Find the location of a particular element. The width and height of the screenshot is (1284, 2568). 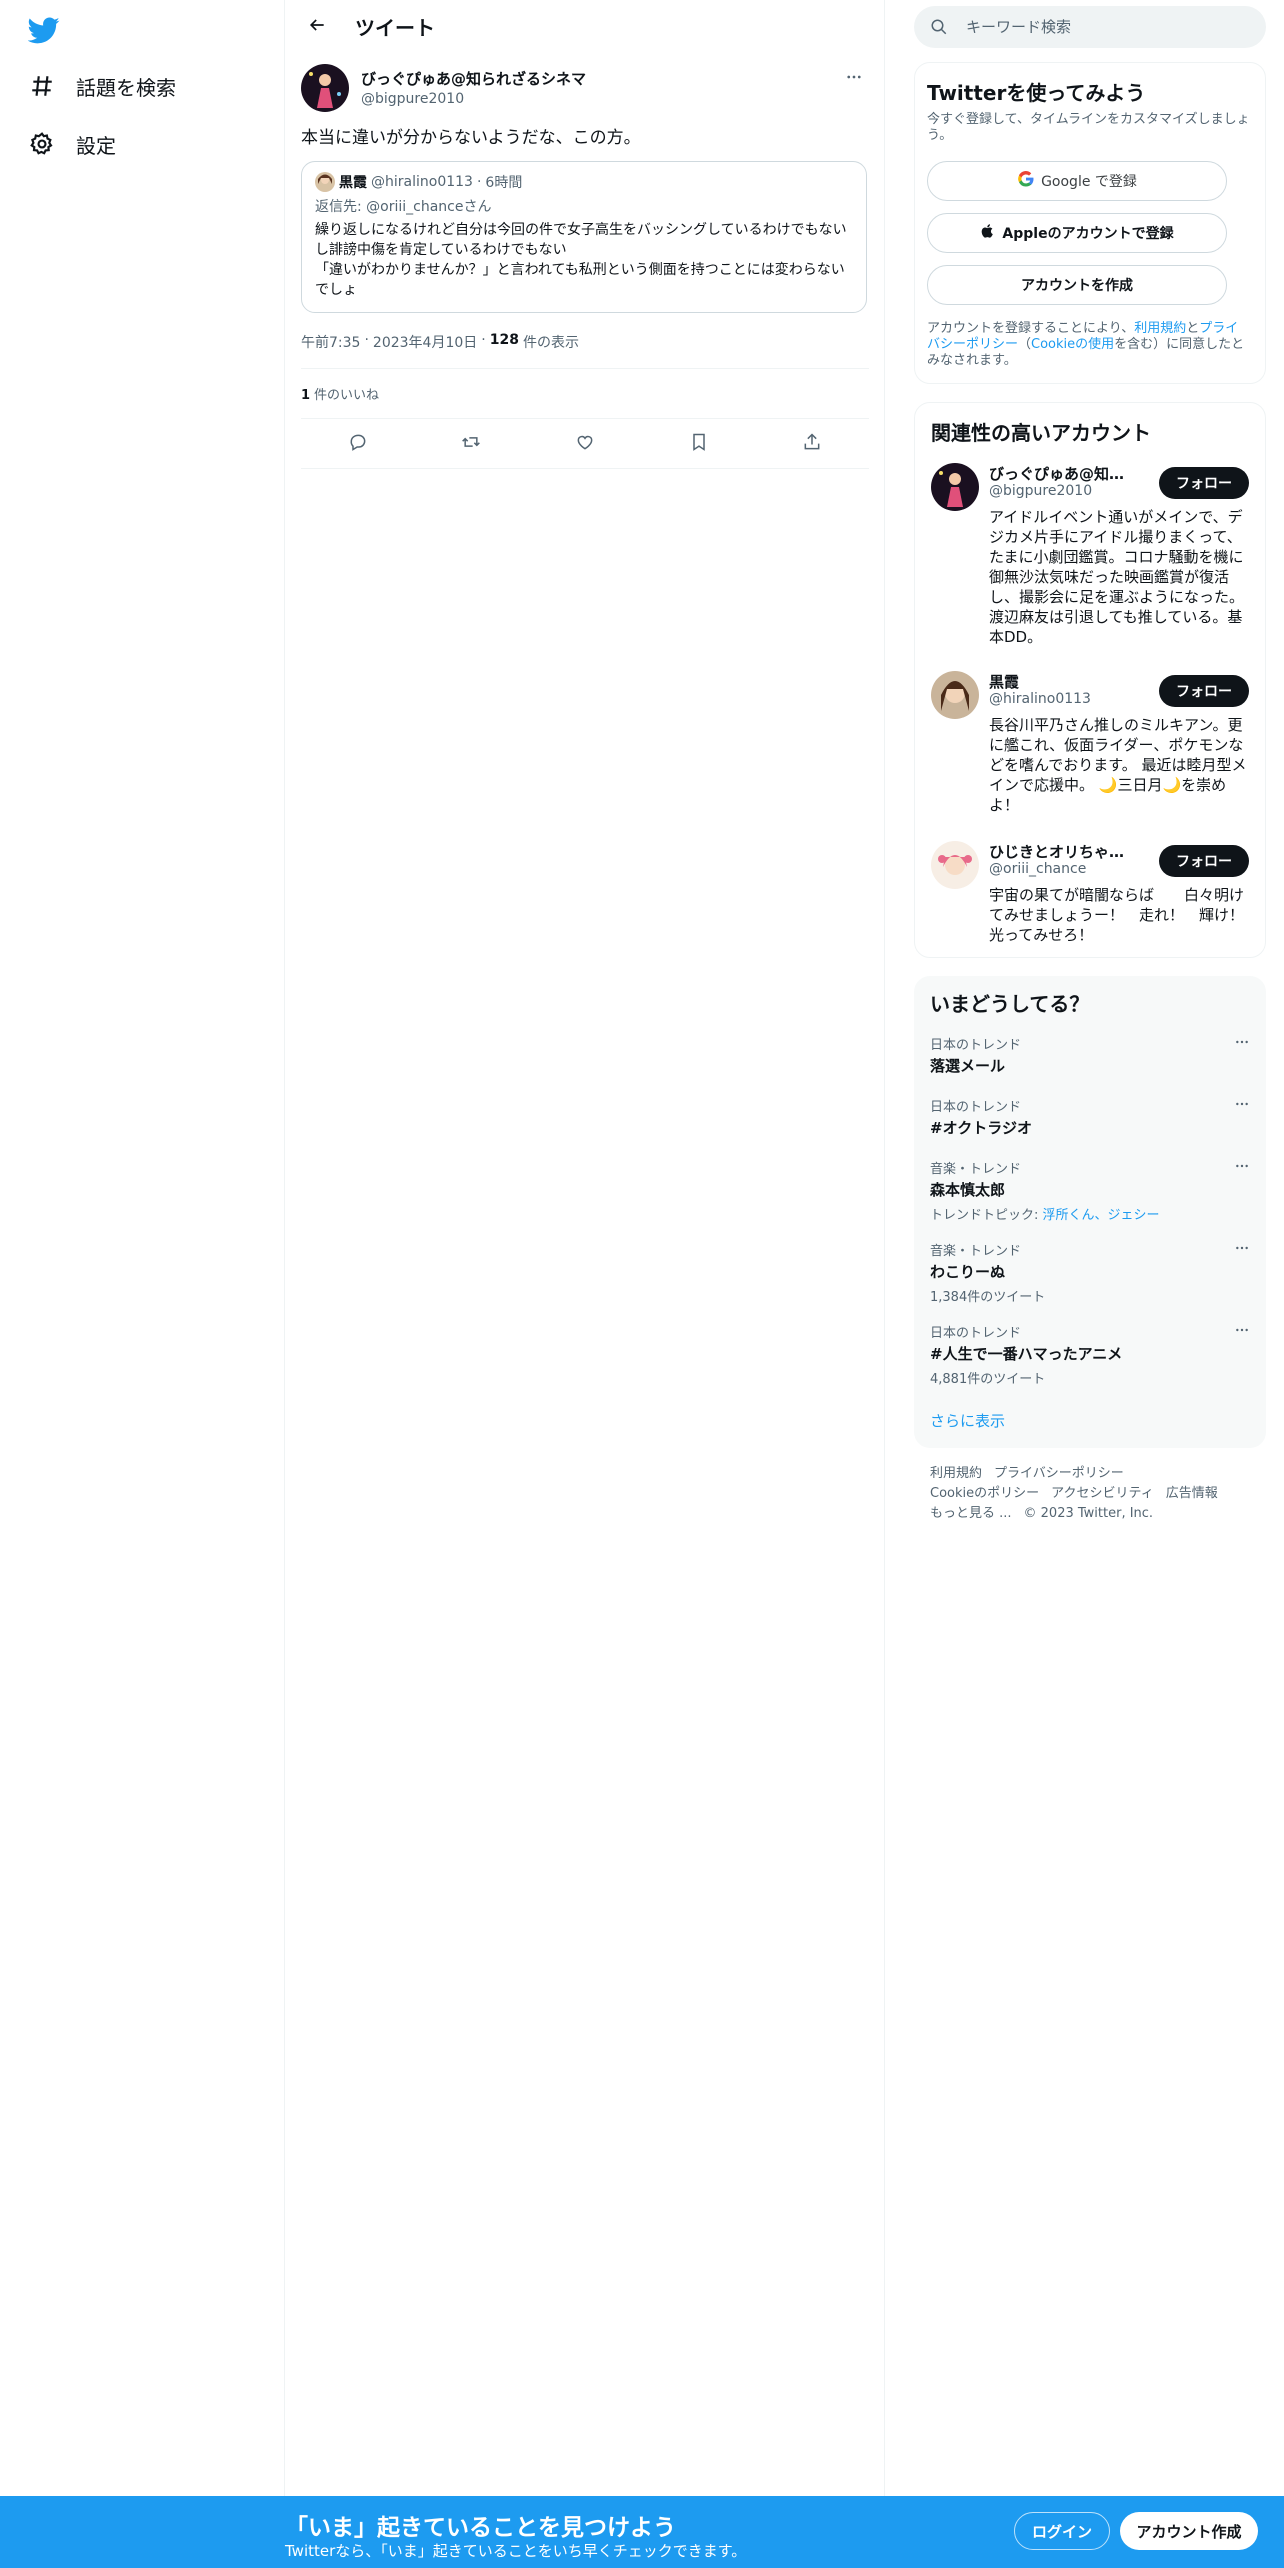

arrow-left-icon is located at coordinates (317, 27).